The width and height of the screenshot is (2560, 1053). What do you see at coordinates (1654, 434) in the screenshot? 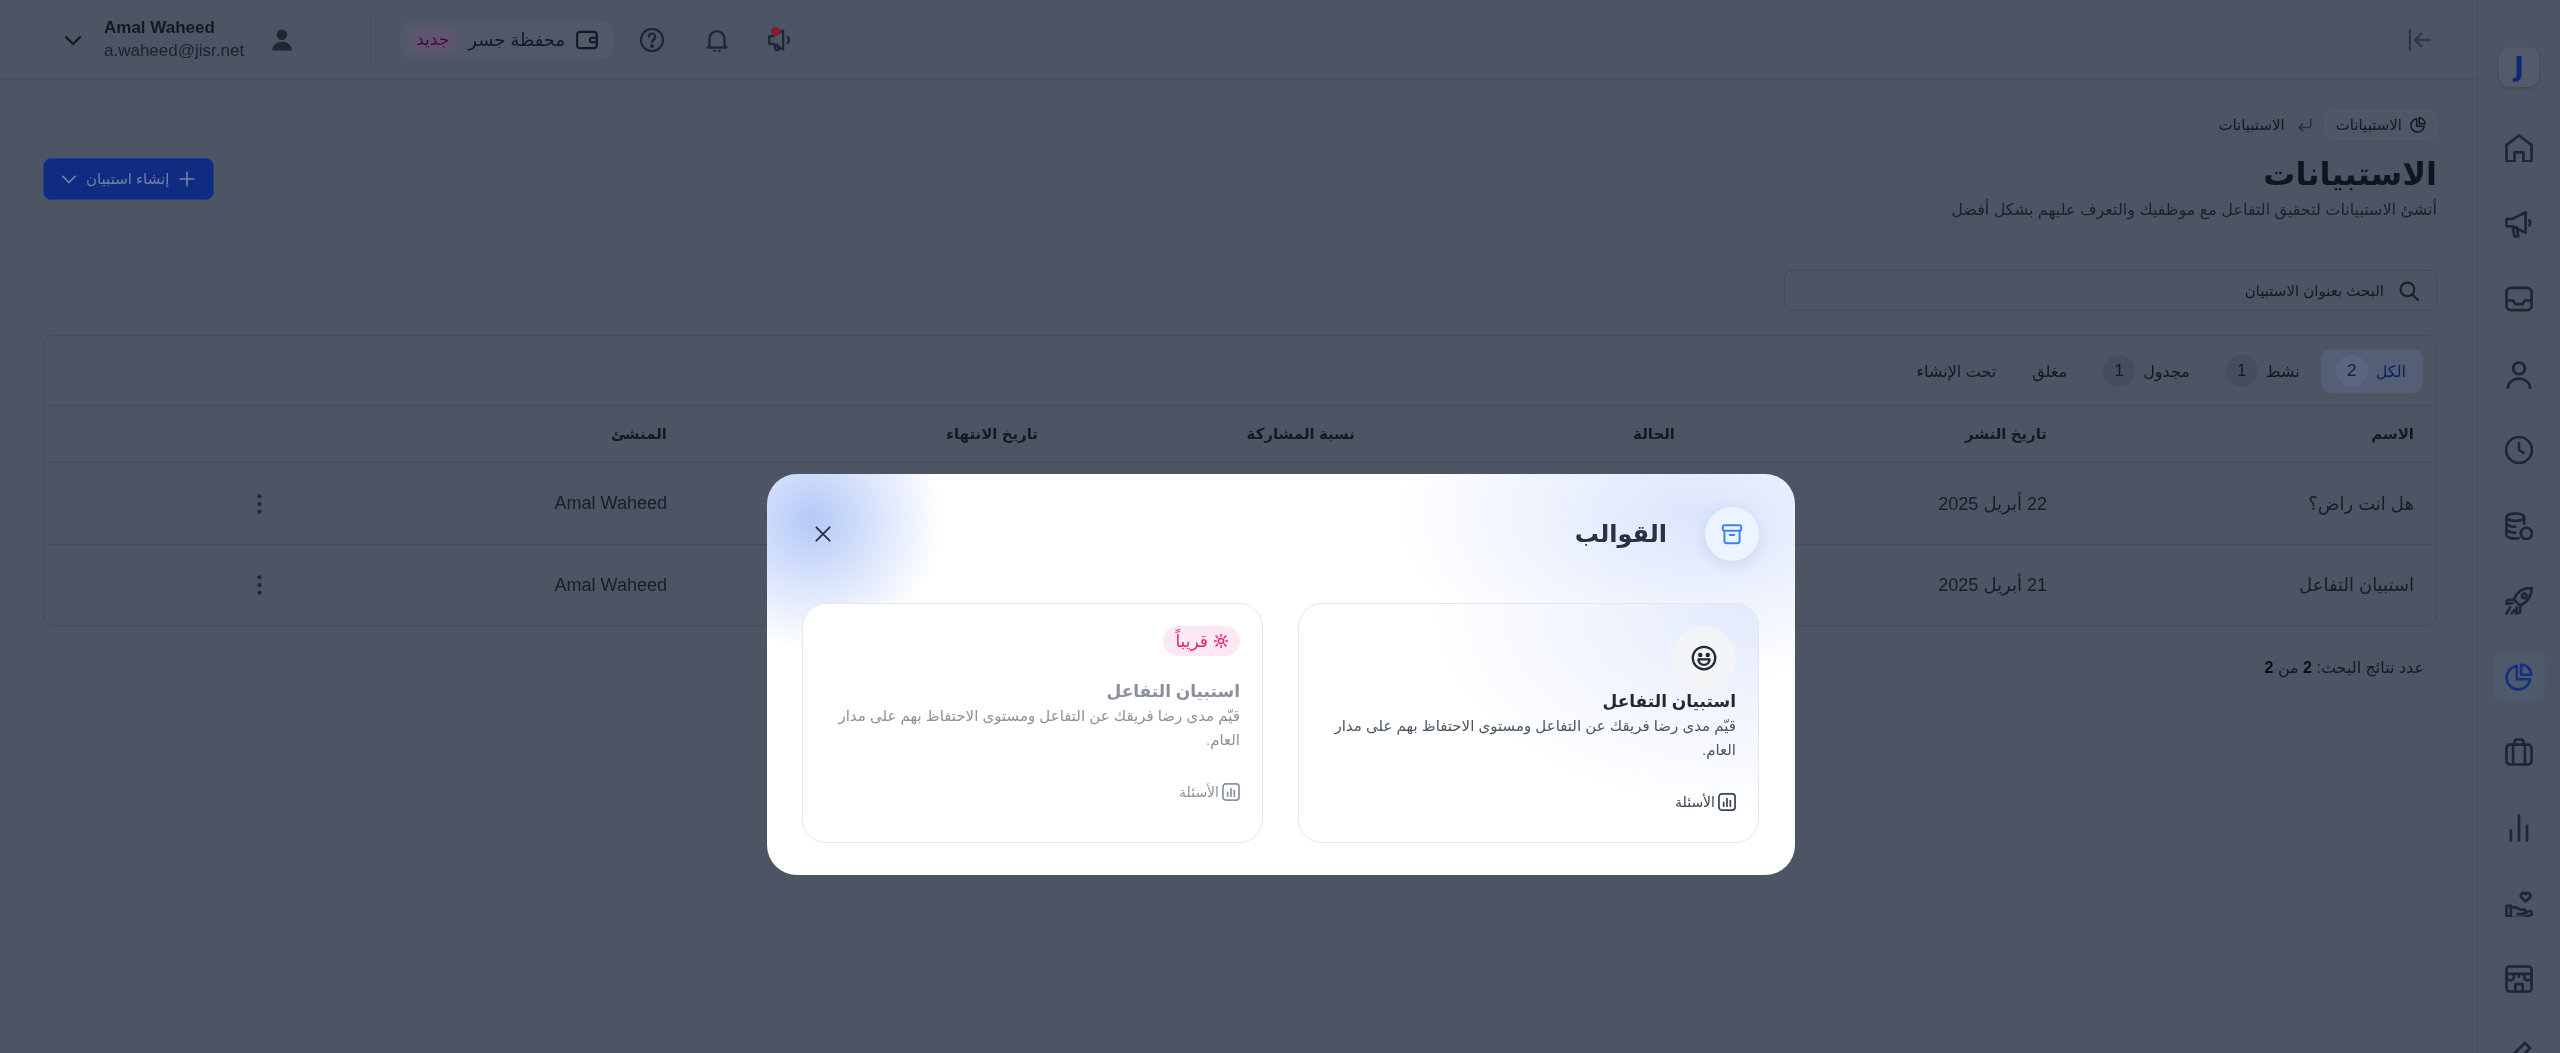
I see `column-header: الحالة` at bounding box center [1654, 434].